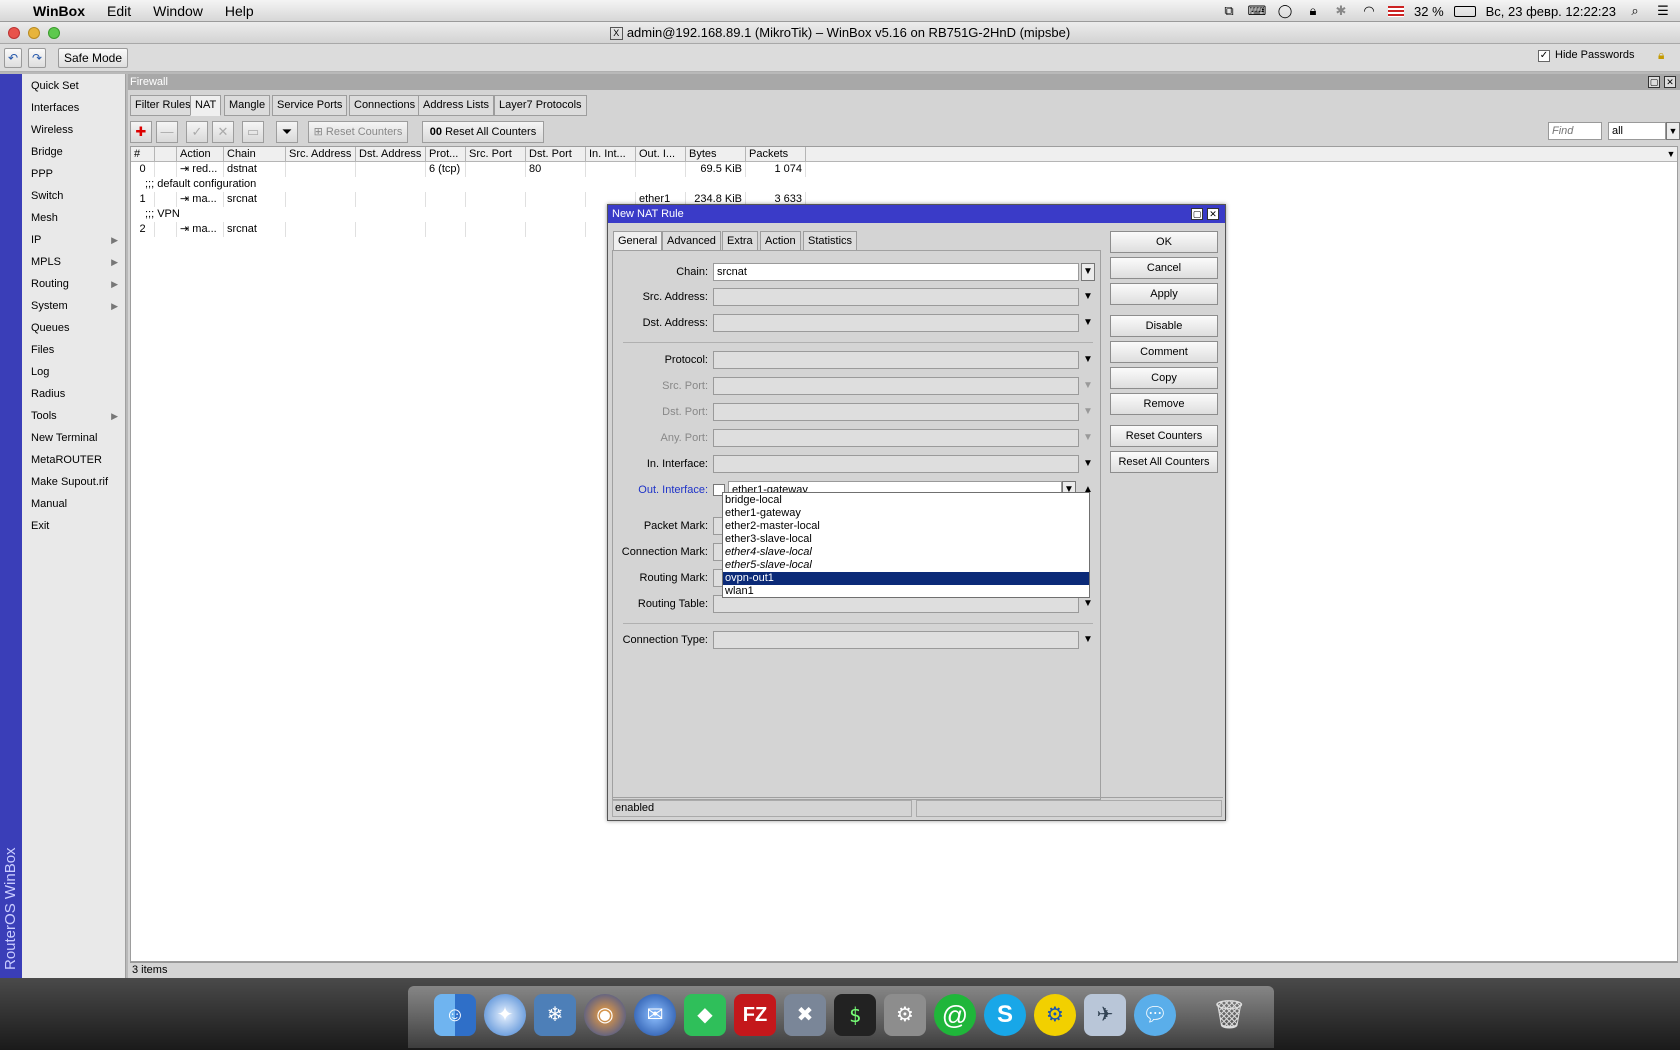 Image resolution: width=1680 pixels, height=1050 pixels. Describe the element at coordinates (1575, 131) in the screenshot. I see `find-input` at that location.